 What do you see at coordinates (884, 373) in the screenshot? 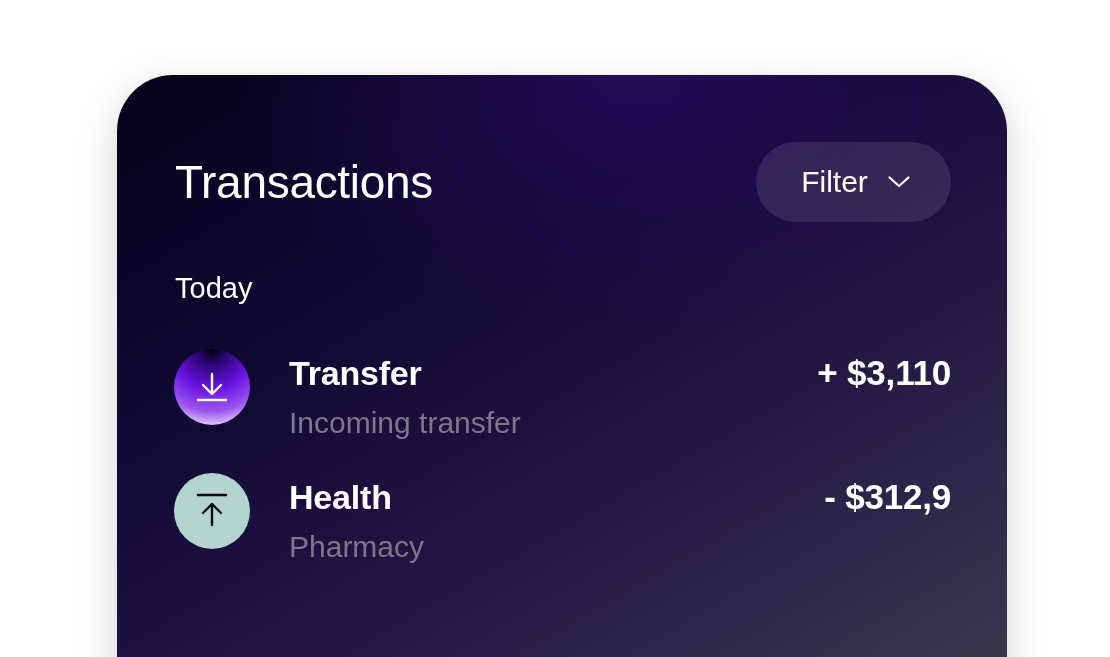
I see `transaction-amount: + $3,110` at bounding box center [884, 373].